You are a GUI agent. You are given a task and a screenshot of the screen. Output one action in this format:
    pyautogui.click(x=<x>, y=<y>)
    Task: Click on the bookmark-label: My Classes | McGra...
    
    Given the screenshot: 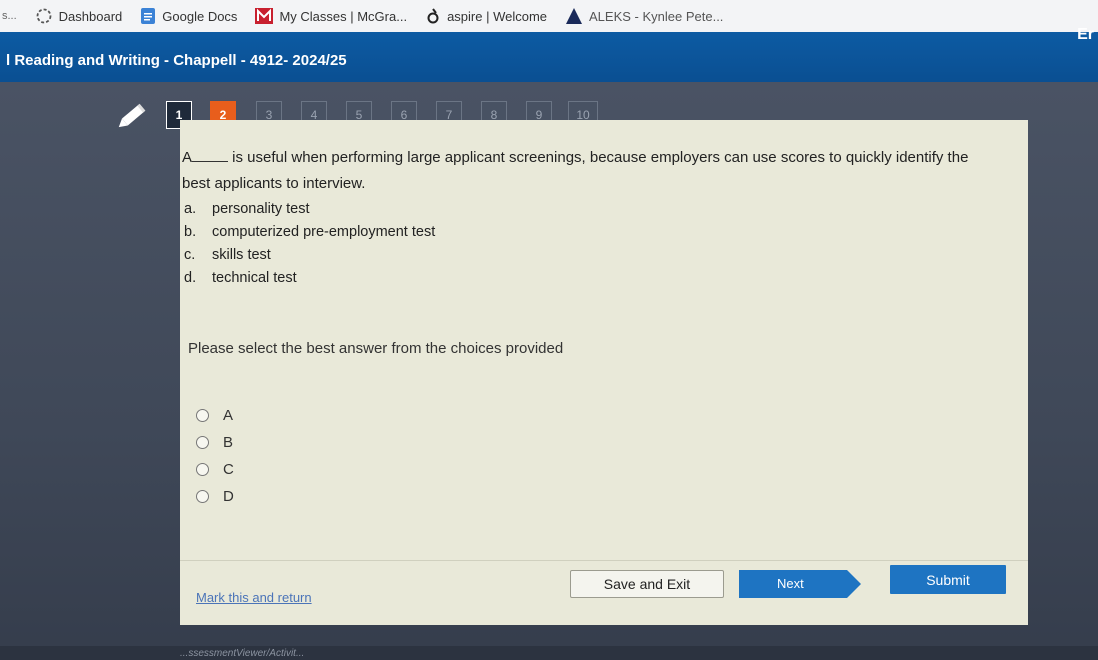 What is the action you would take?
    pyautogui.click(x=343, y=16)
    